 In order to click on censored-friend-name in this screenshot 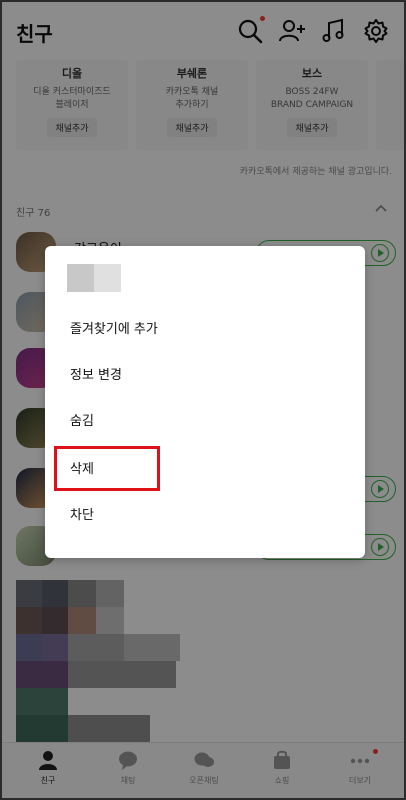, I will do `click(94, 278)`.